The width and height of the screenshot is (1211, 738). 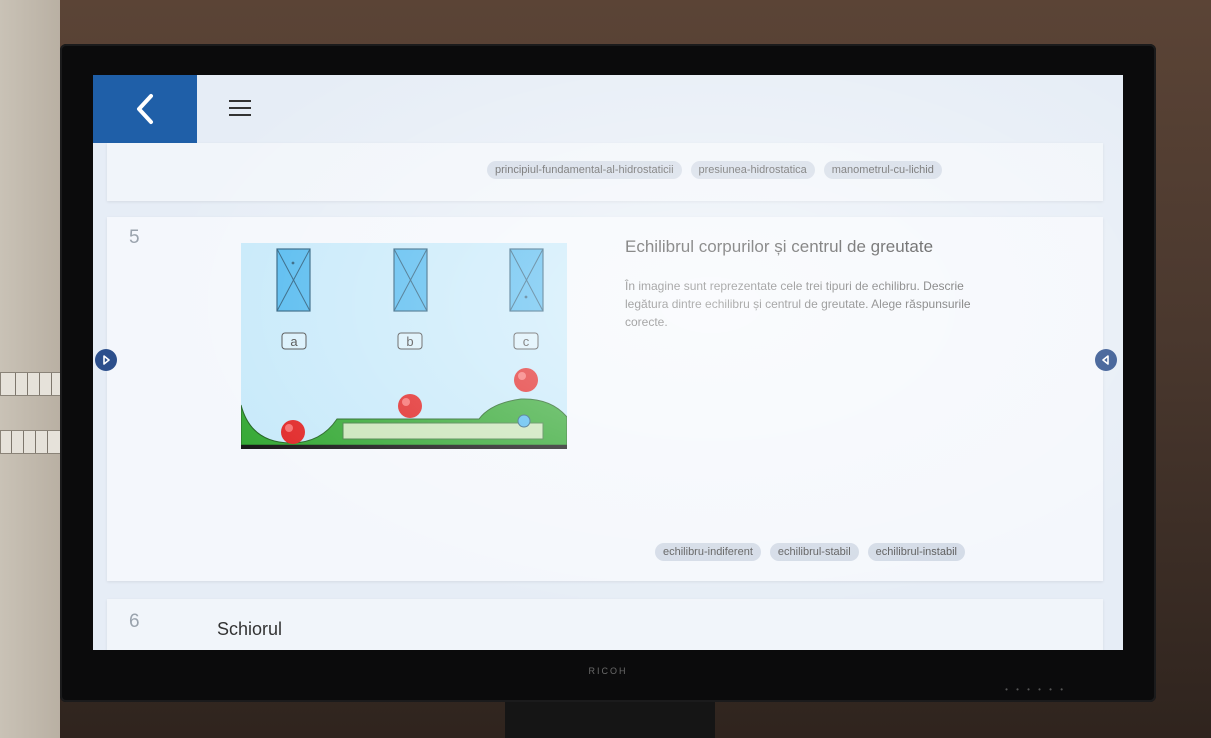 What do you see at coordinates (30, 369) in the screenshot?
I see `wall-panel` at bounding box center [30, 369].